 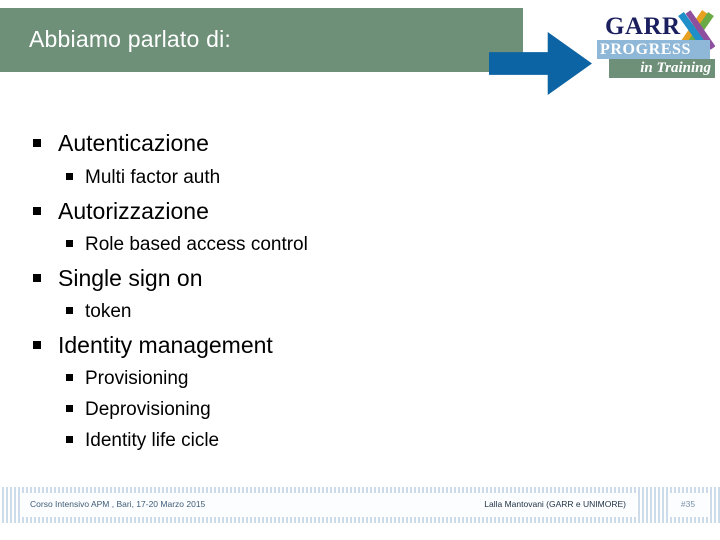 I want to click on bullet-label: Provisioning, so click(x=137, y=378).